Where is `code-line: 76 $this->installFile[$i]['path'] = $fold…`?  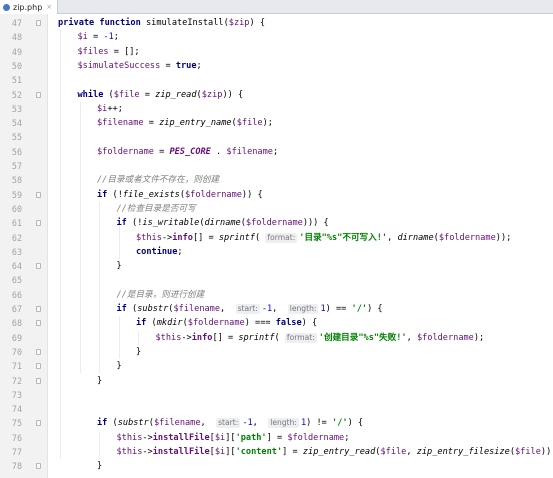 code-line: 76 $this->installFile[$i]['path'] = $fold… is located at coordinates (276, 438).